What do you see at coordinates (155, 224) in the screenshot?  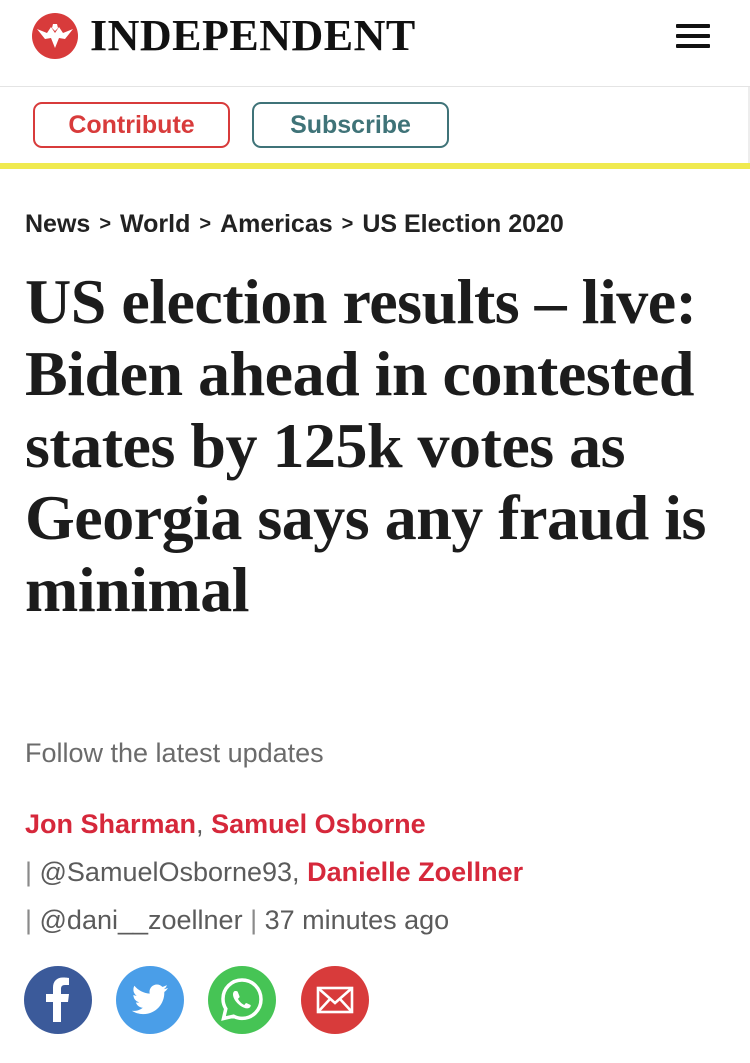 I see `breadcrumb-item-world: World` at bounding box center [155, 224].